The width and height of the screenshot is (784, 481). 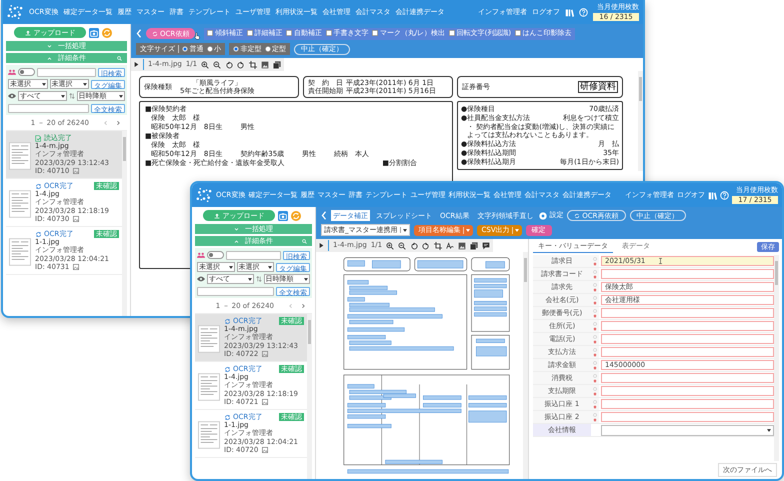 What do you see at coordinates (660, 261) in the screenshot?
I see `text-cursor-icon` at bounding box center [660, 261].